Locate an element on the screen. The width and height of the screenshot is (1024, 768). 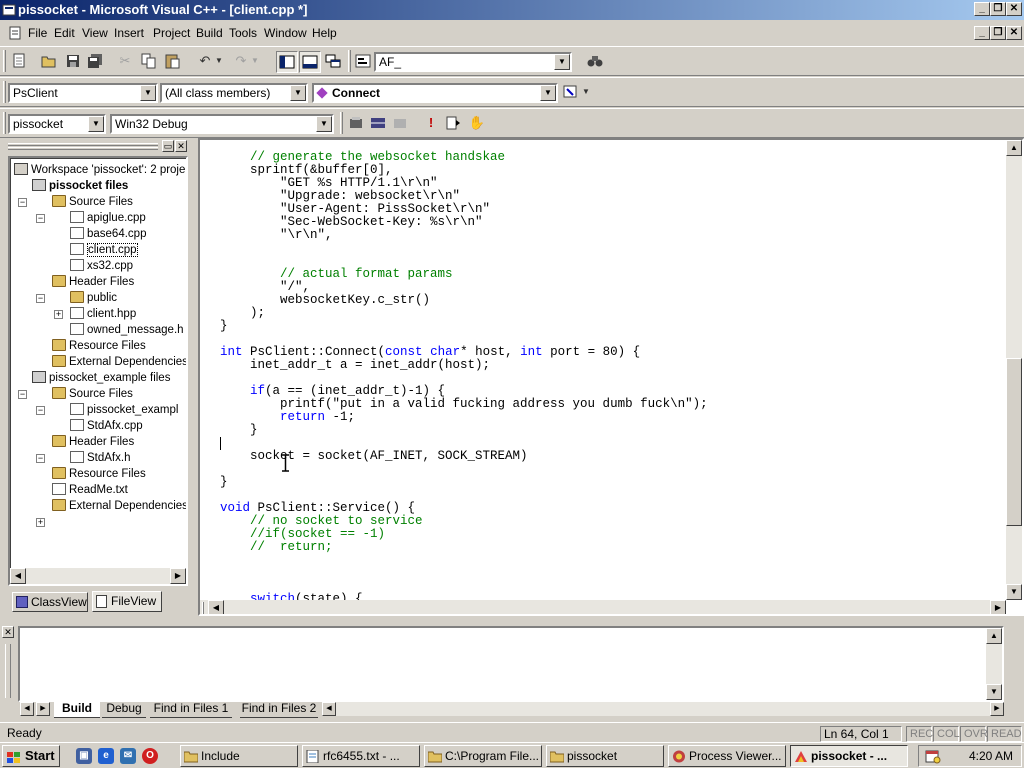
selection-margin is located at coordinates (207, 377).